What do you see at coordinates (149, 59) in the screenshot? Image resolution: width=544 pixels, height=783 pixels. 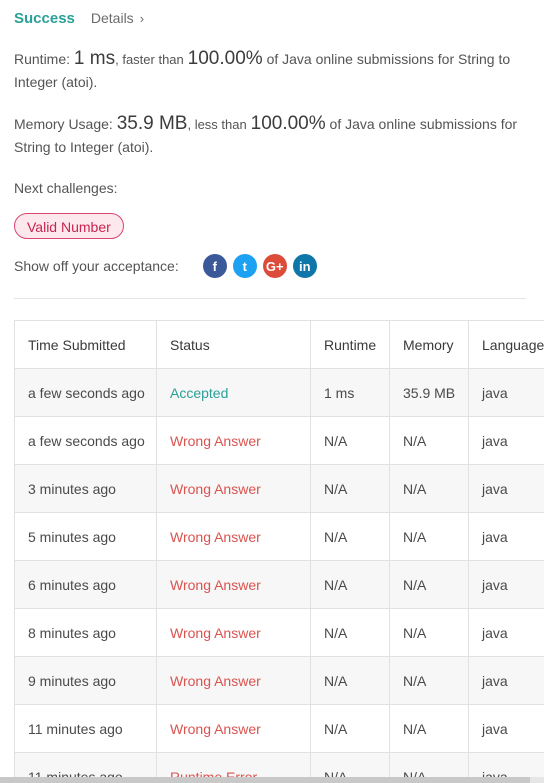 I see `runtime-comparison: , faster than` at bounding box center [149, 59].